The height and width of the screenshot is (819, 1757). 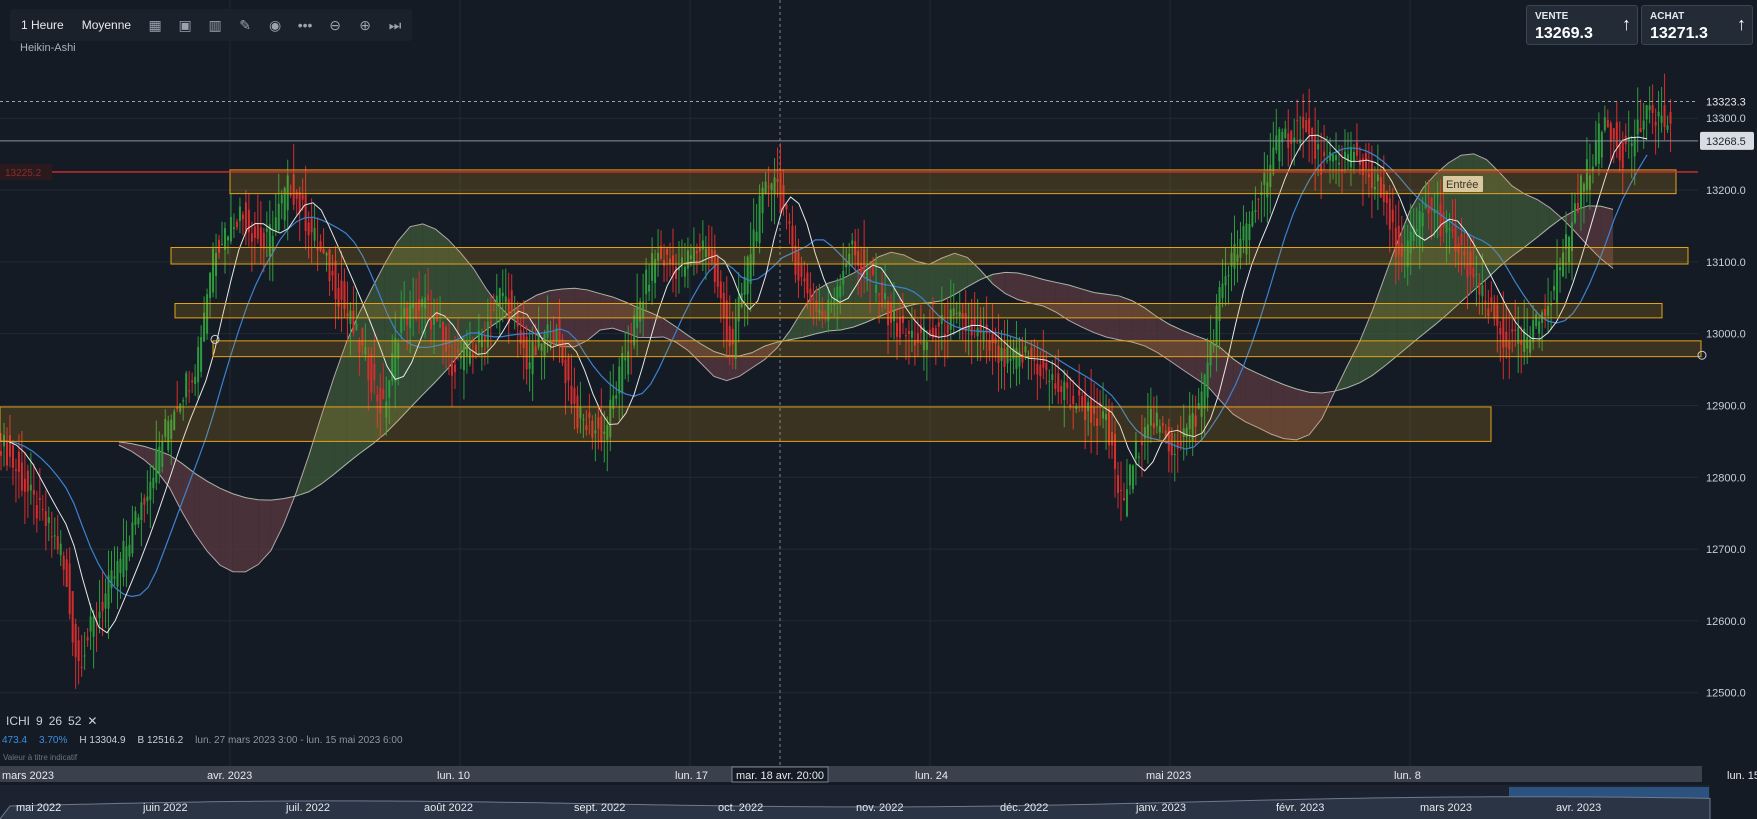 What do you see at coordinates (215, 25) in the screenshot?
I see `bars-icon: ▥` at bounding box center [215, 25].